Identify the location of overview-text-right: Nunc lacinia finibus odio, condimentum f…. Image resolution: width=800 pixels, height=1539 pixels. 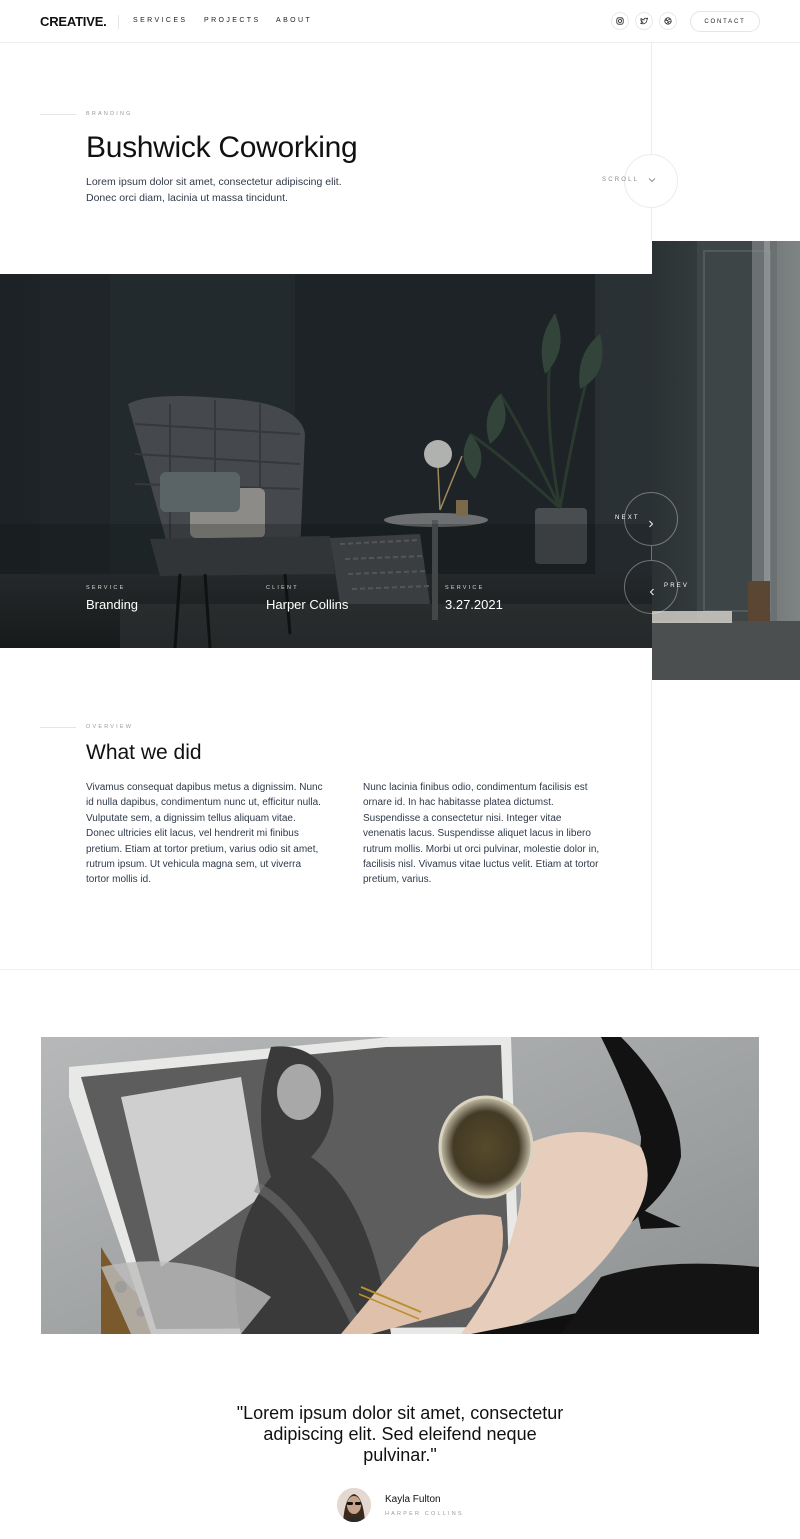
(481, 834).